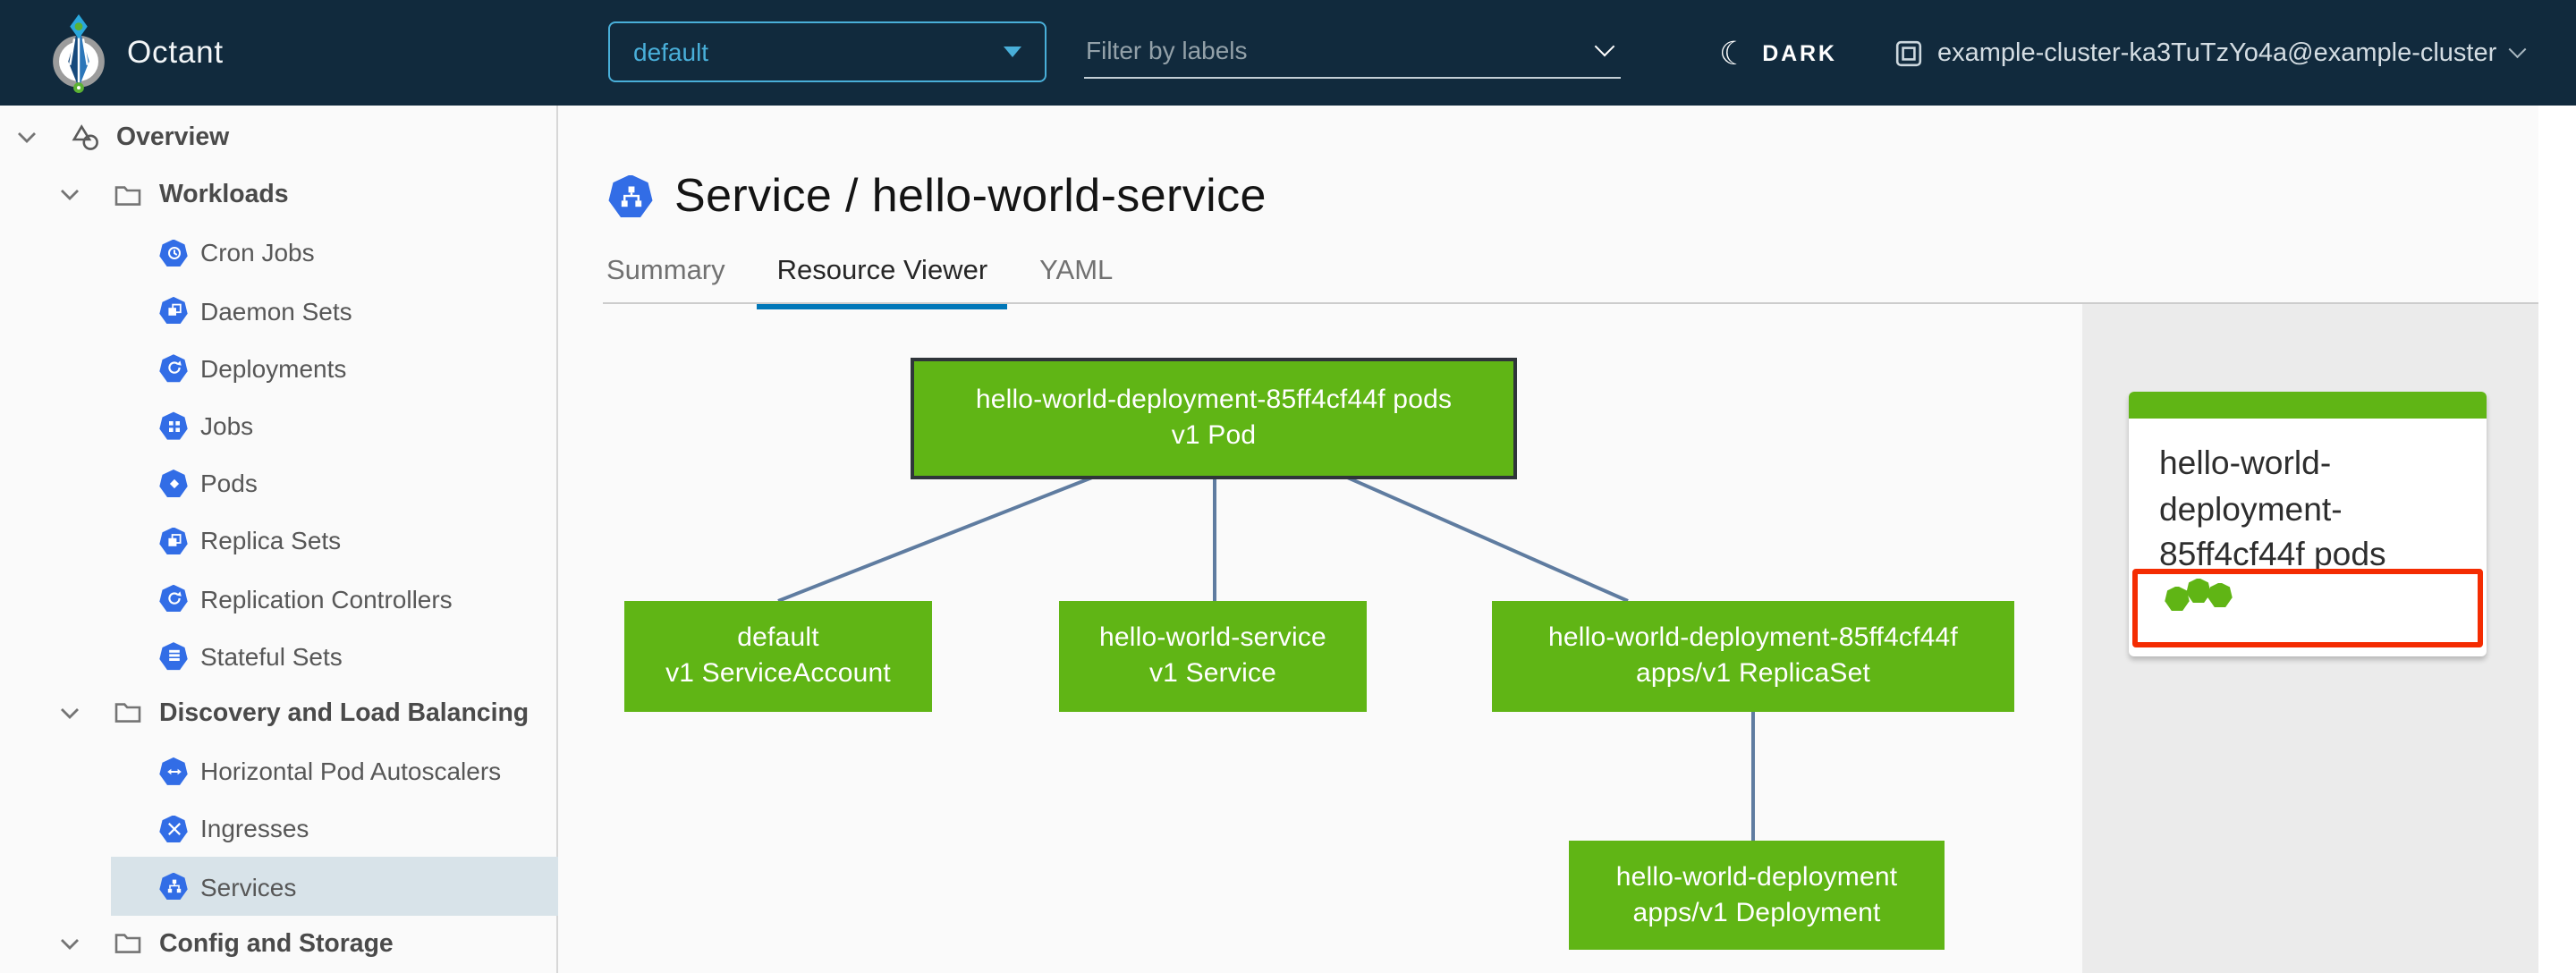 The height and width of the screenshot is (973, 2576). I want to click on namespace-dropdown-value: default, so click(671, 52).